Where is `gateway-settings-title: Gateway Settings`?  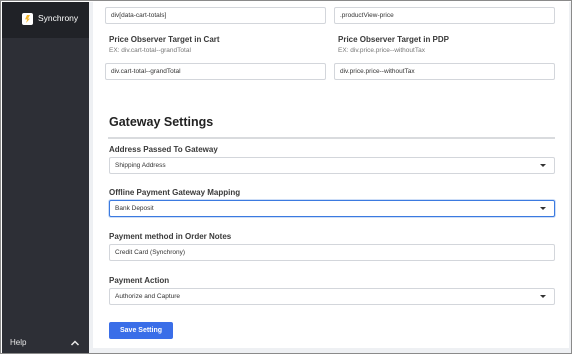 gateway-settings-title: Gateway Settings is located at coordinates (161, 122).